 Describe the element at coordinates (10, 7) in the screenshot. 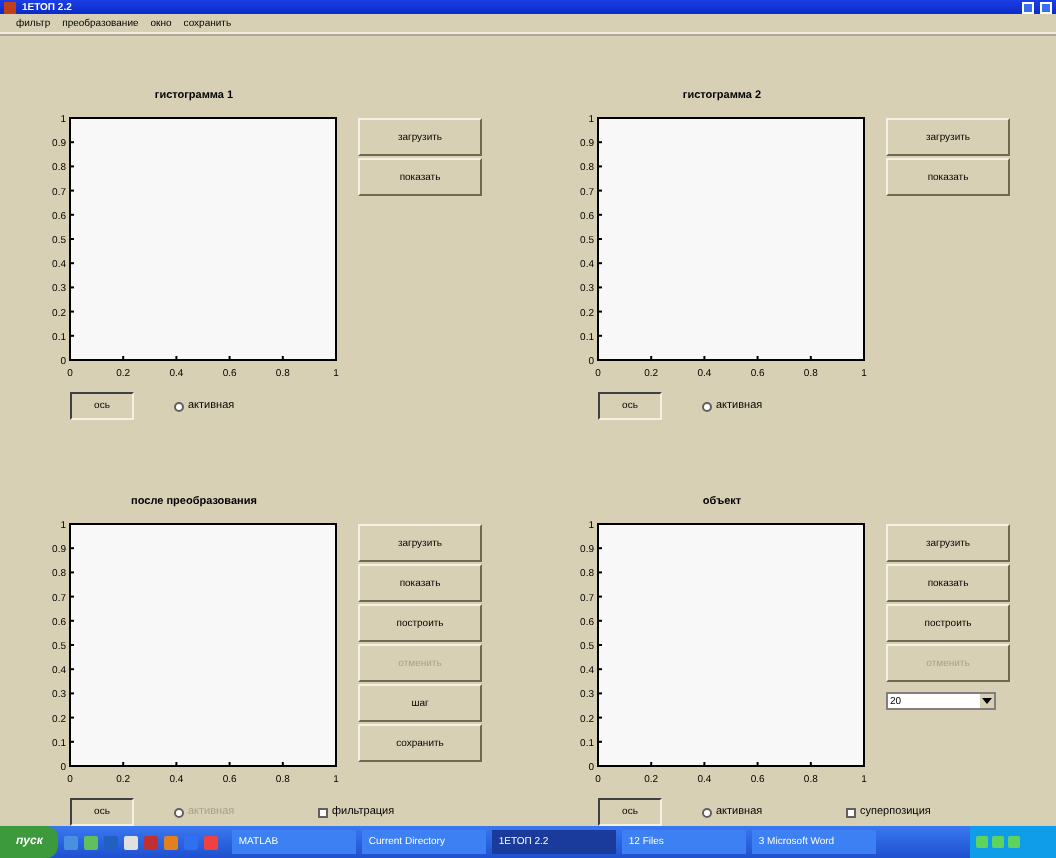

I see `app-icon` at that location.